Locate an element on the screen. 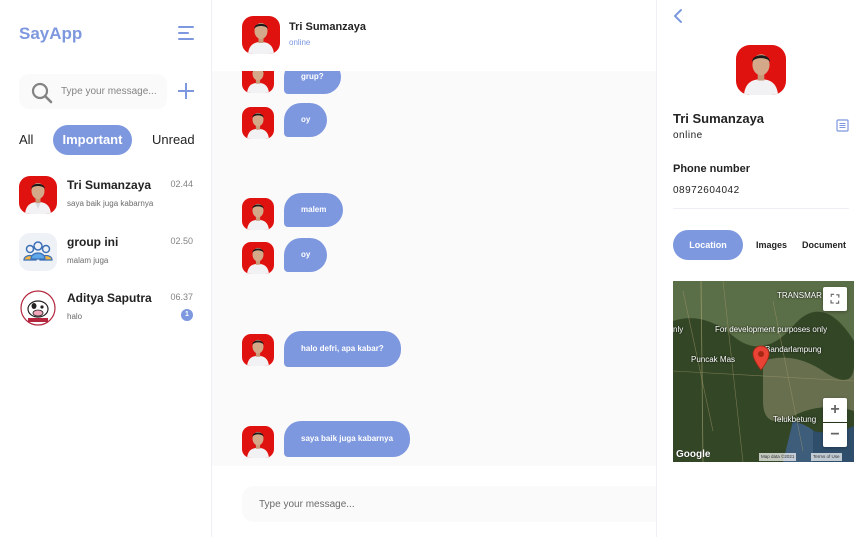 The width and height of the screenshot is (862, 537). map-label: For development purposes only is located at coordinates (771, 329).